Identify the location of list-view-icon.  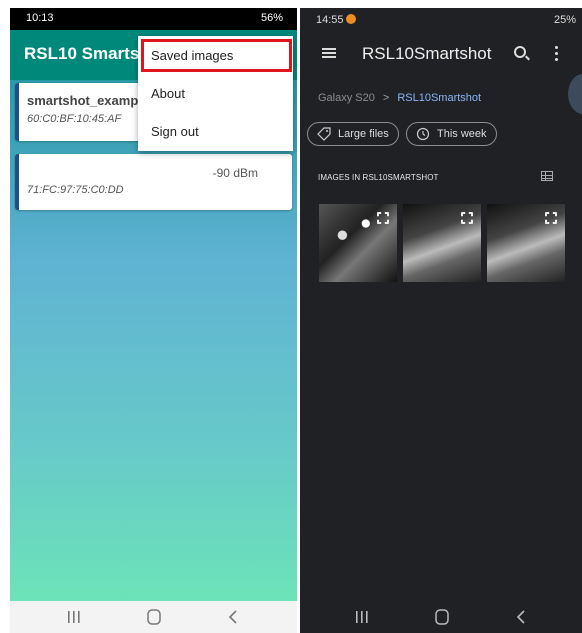
(547, 176).